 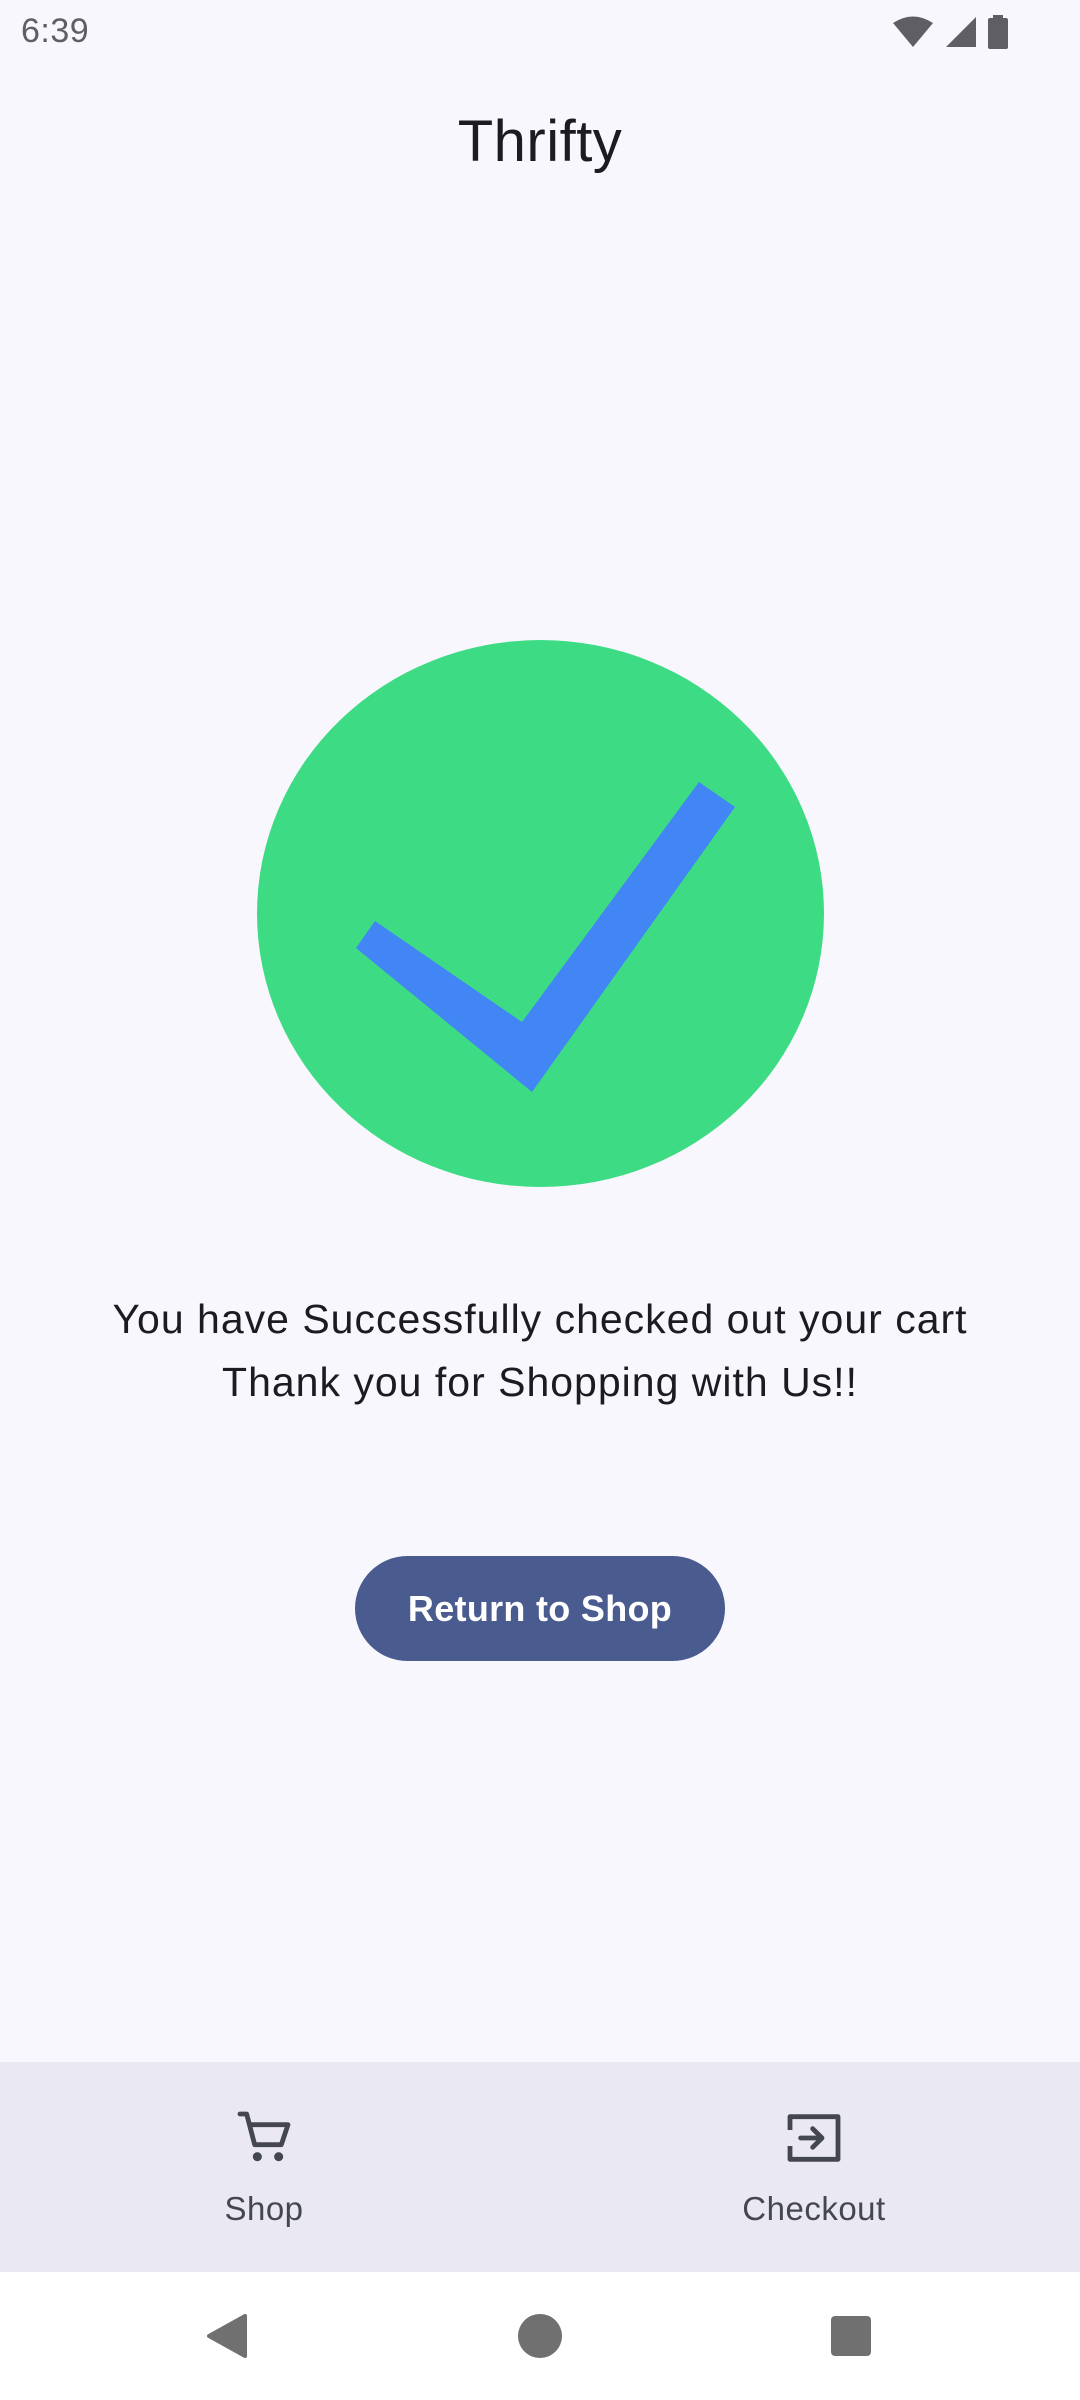 I want to click on recents-icon, so click(x=851, y=2336).